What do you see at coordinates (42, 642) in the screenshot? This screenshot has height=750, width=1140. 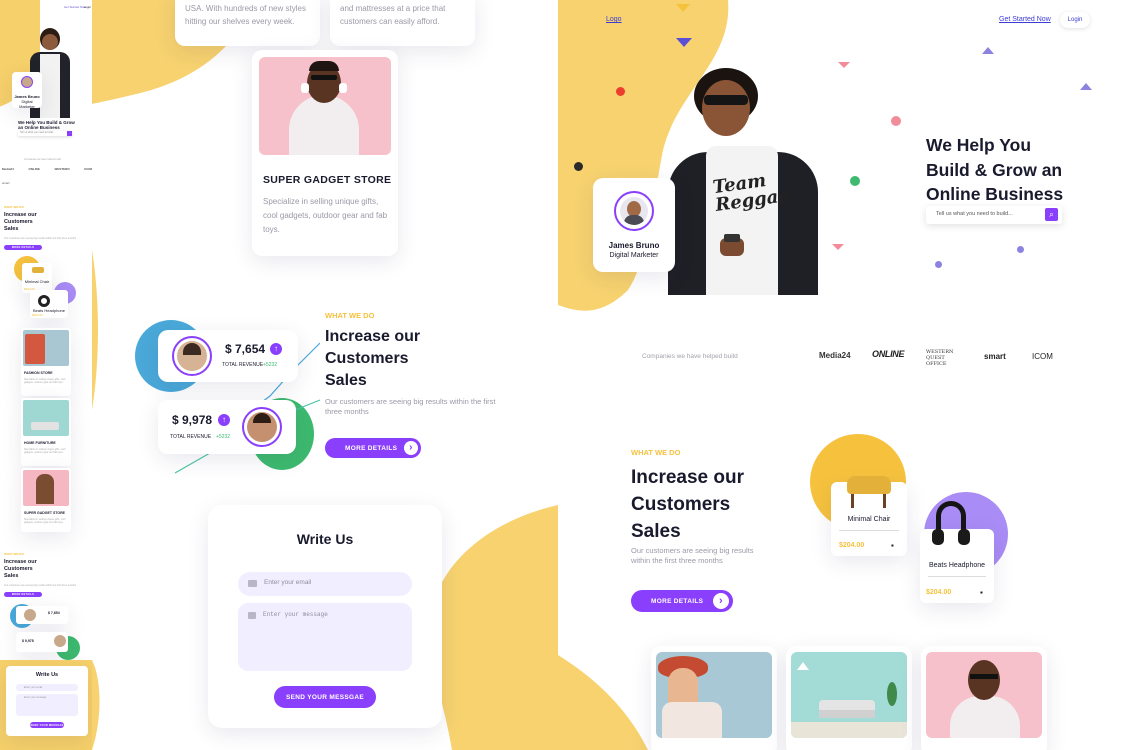 I see `mini-stat-card: $ 9,978` at bounding box center [42, 642].